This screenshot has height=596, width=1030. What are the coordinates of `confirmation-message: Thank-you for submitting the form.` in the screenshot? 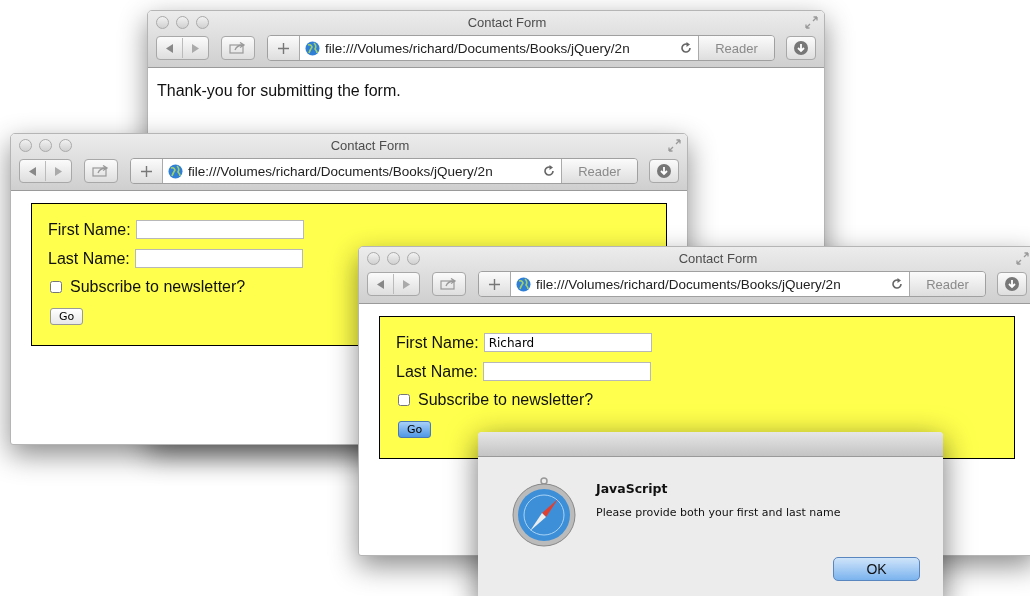 It's located at (279, 91).